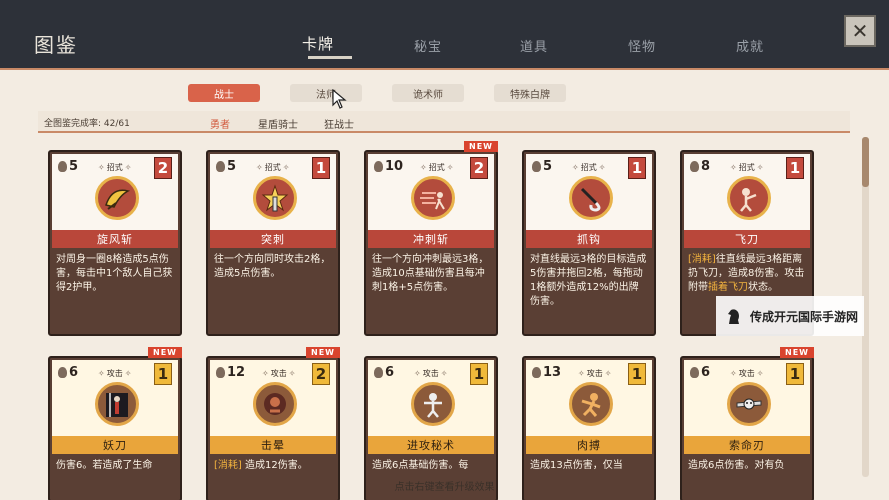 The height and width of the screenshot is (500, 889). Describe the element at coordinates (275, 404) in the screenshot. I see `stun-icon` at that location.